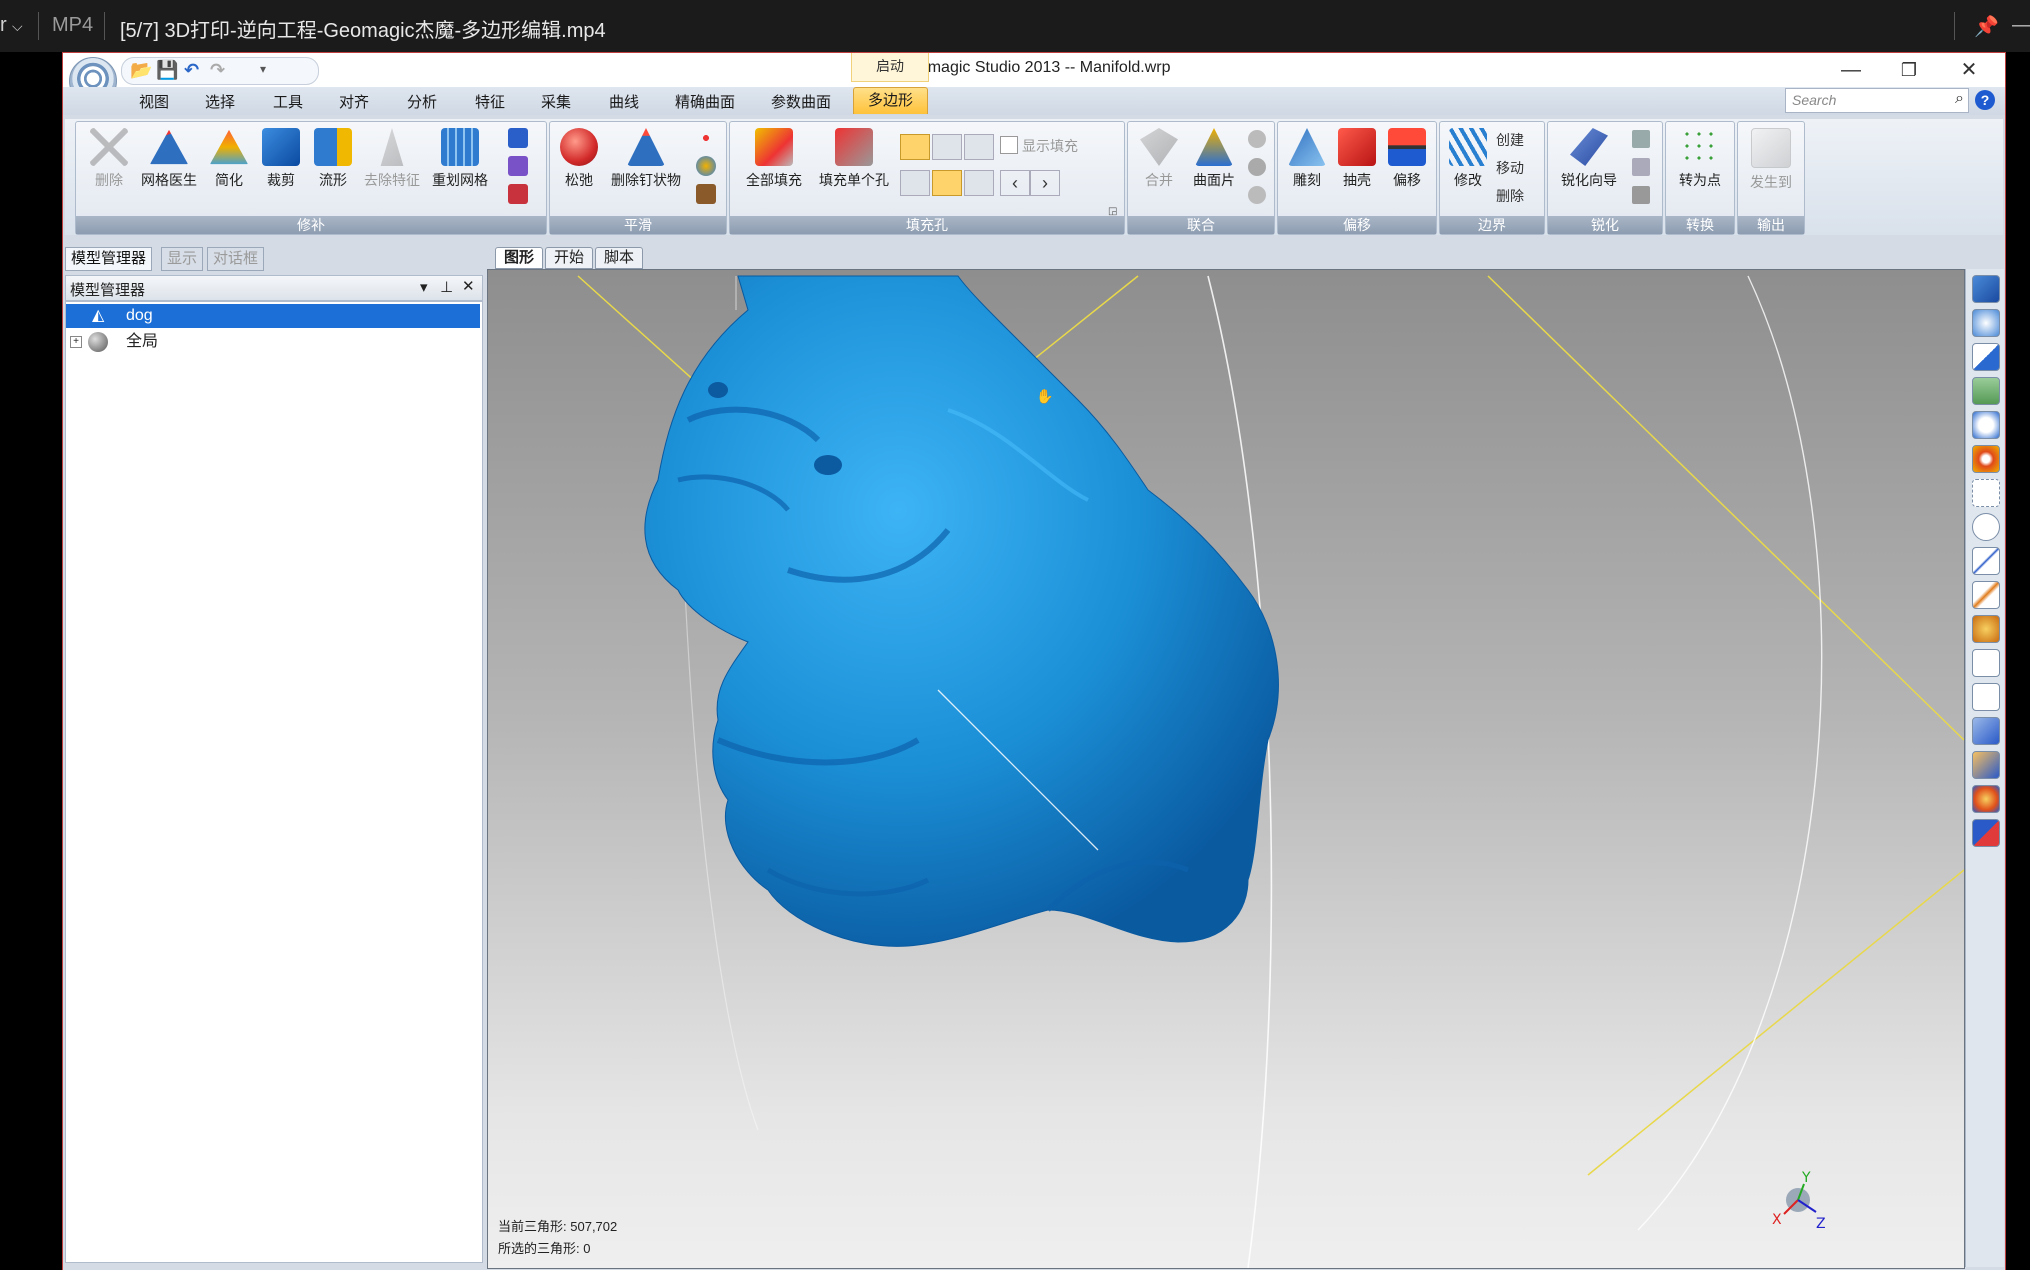  Describe the element at coordinates (947, 183) in the screenshot. I see `fill-tangent-icon` at that location.